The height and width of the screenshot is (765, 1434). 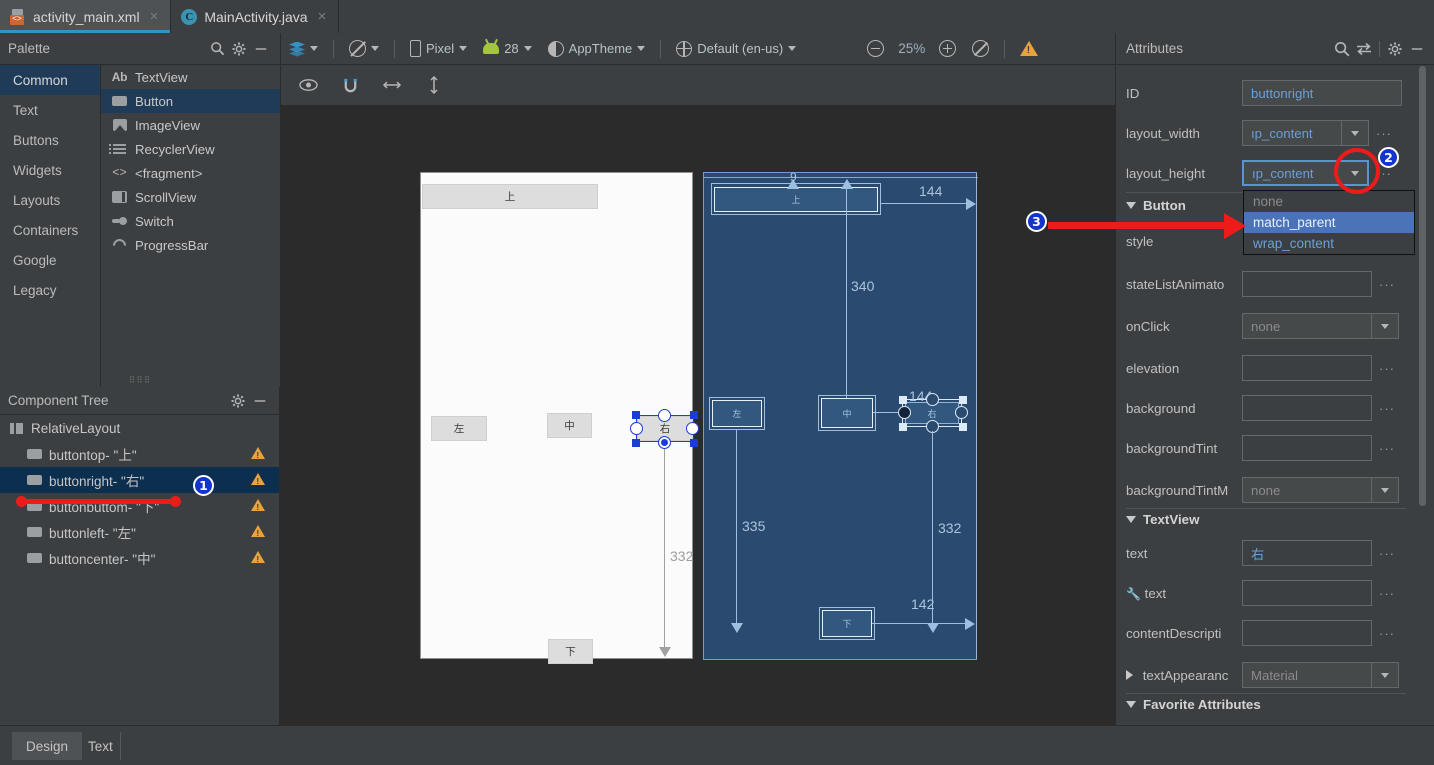 What do you see at coordinates (50, 230) in the screenshot?
I see `palette-category-containers: Containers` at bounding box center [50, 230].